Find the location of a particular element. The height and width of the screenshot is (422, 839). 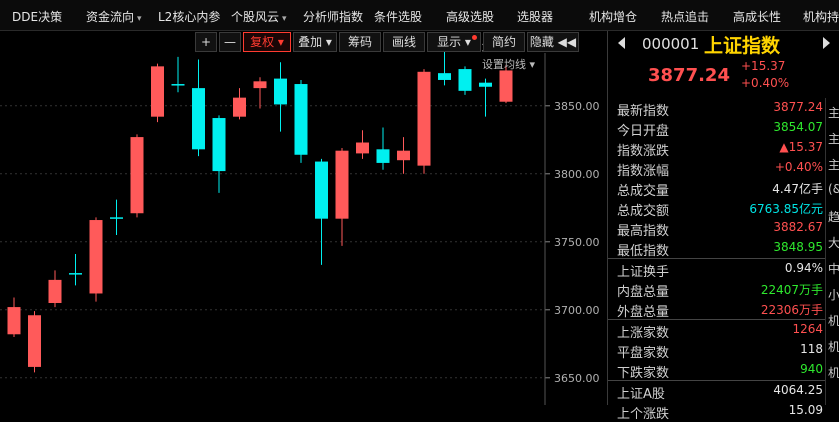

menu-item-4: 分析师指数 is located at coordinates (333, 16).